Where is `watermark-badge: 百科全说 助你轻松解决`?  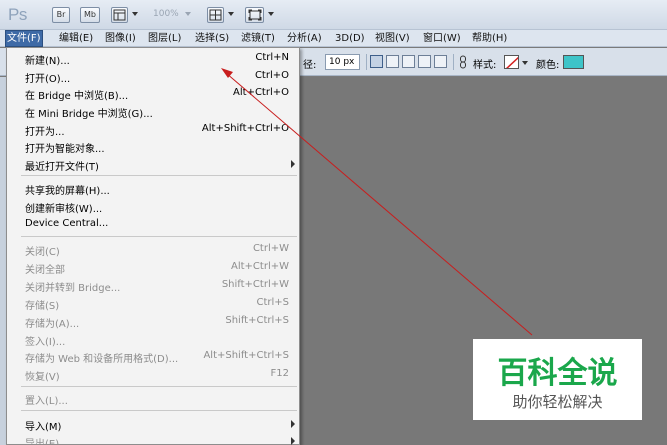 watermark-badge: 百科全说 助你轻松解决 is located at coordinates (557, 379).